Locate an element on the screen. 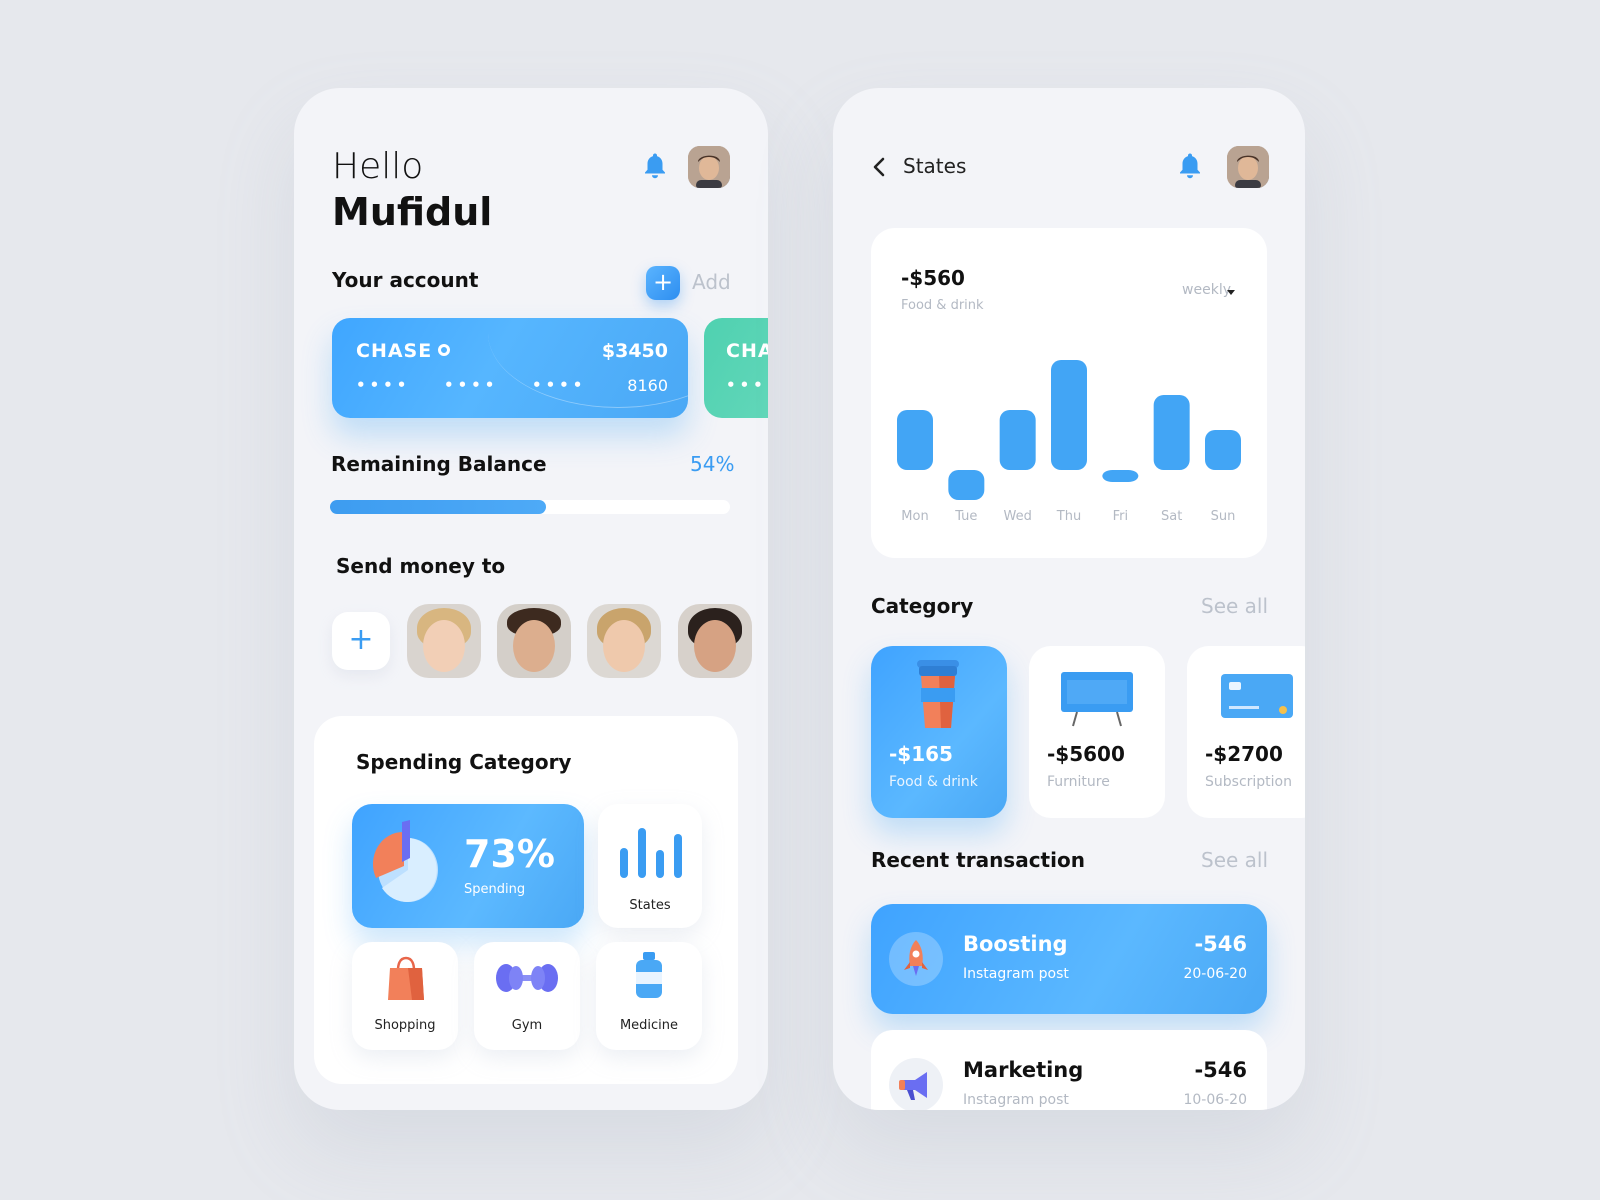 The width and height of the screenshot is (1600, 1200). bar-chart-icon is located at coordinates (651, 853).